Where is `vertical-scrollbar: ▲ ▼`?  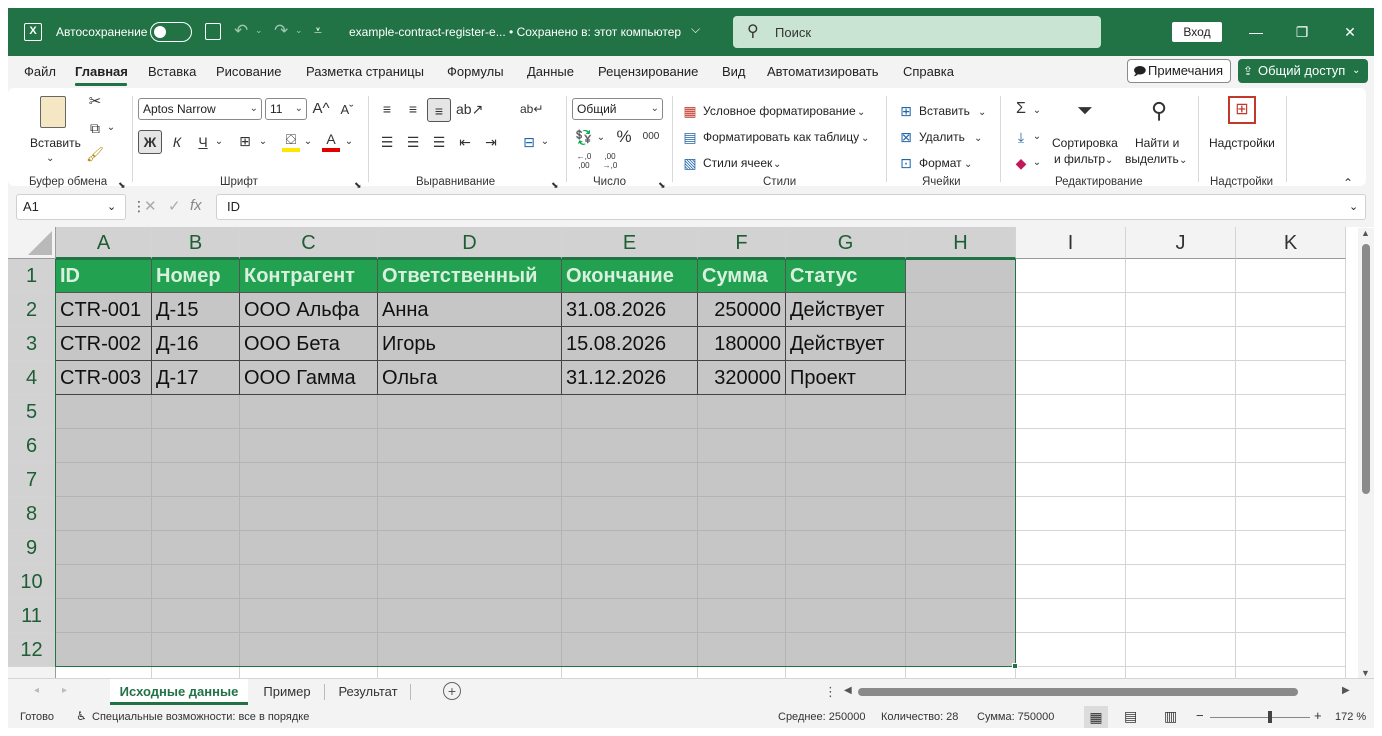
vertical-scrollbar: ▲ ▼ is located at coordinates (1366, 455).